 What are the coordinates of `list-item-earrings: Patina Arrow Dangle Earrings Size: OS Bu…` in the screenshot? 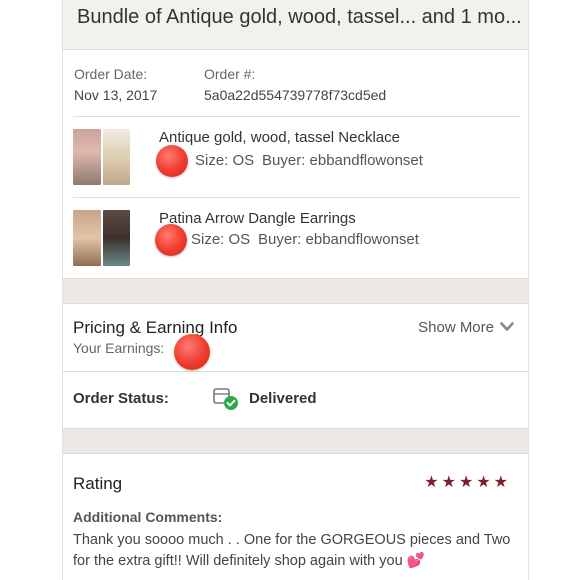 It's located at (295, 238).